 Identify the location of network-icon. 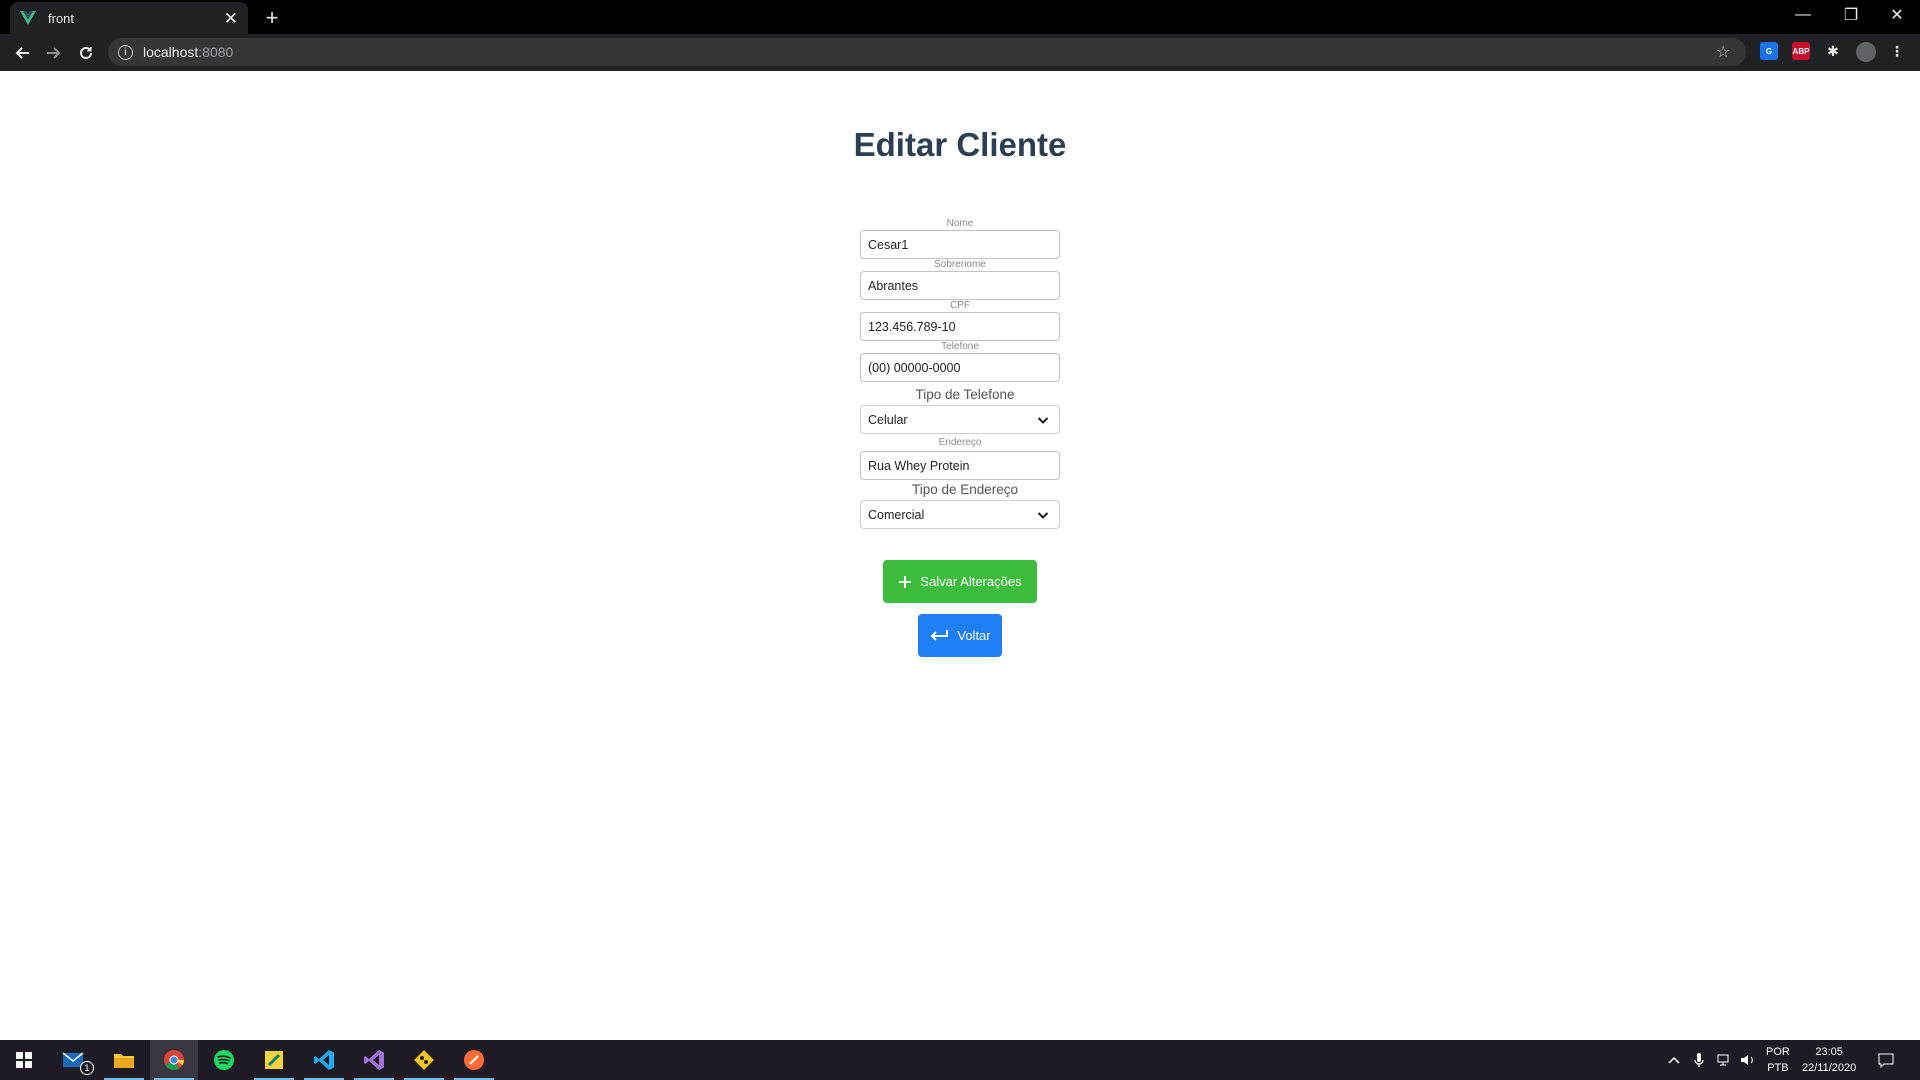
(1724, 1060).